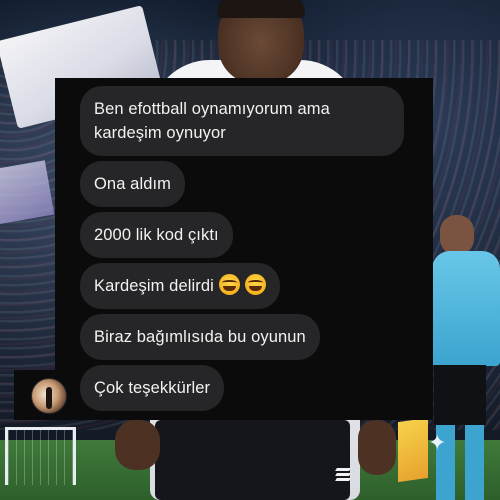 This screenshot has width=500, height=500. What do you see at coordinates (377, 447) in the screenshot?
I see `player-right-hand` at bounding box center [377, 447].